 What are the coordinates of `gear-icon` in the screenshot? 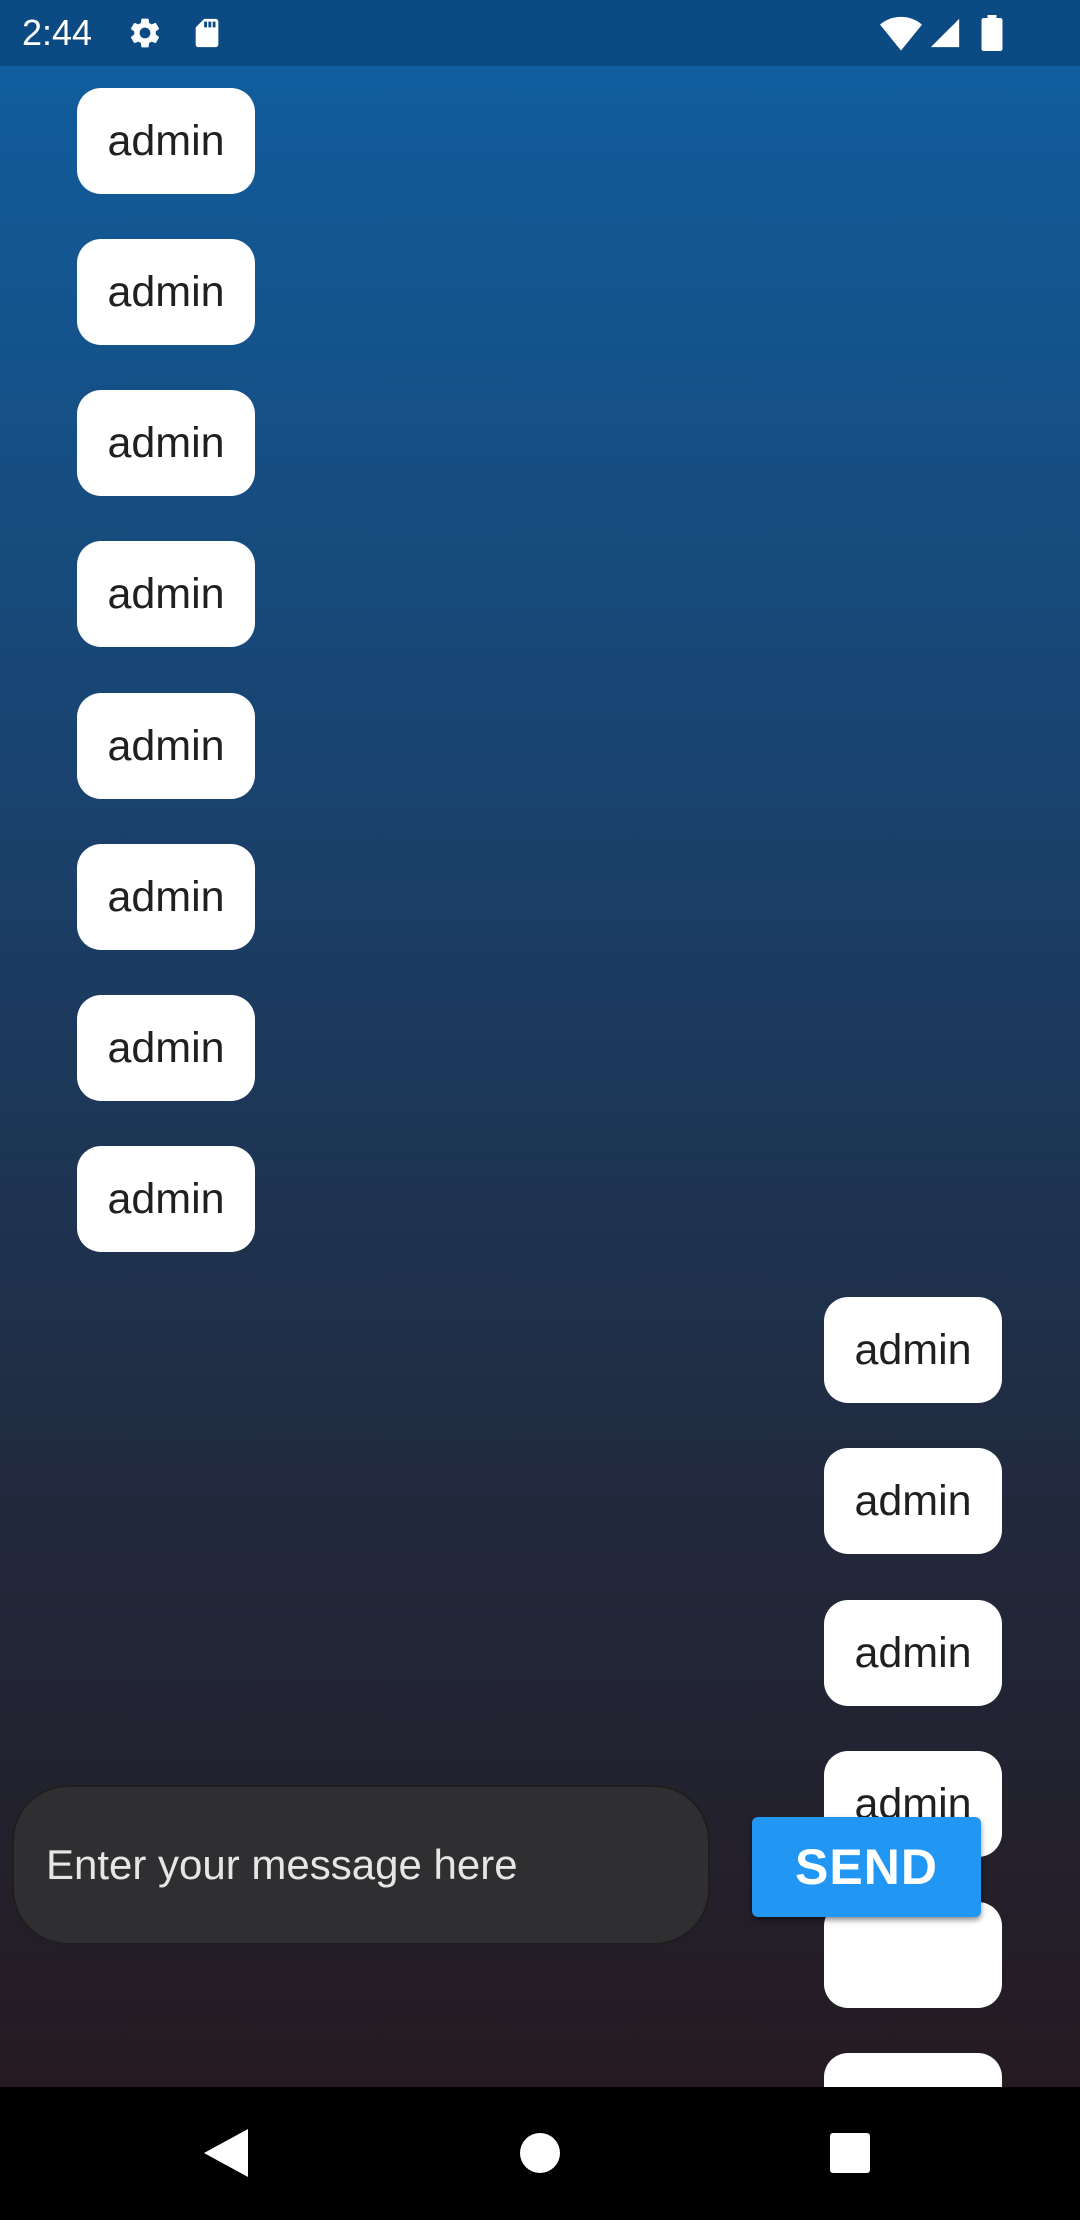 It's located at (145, 35).